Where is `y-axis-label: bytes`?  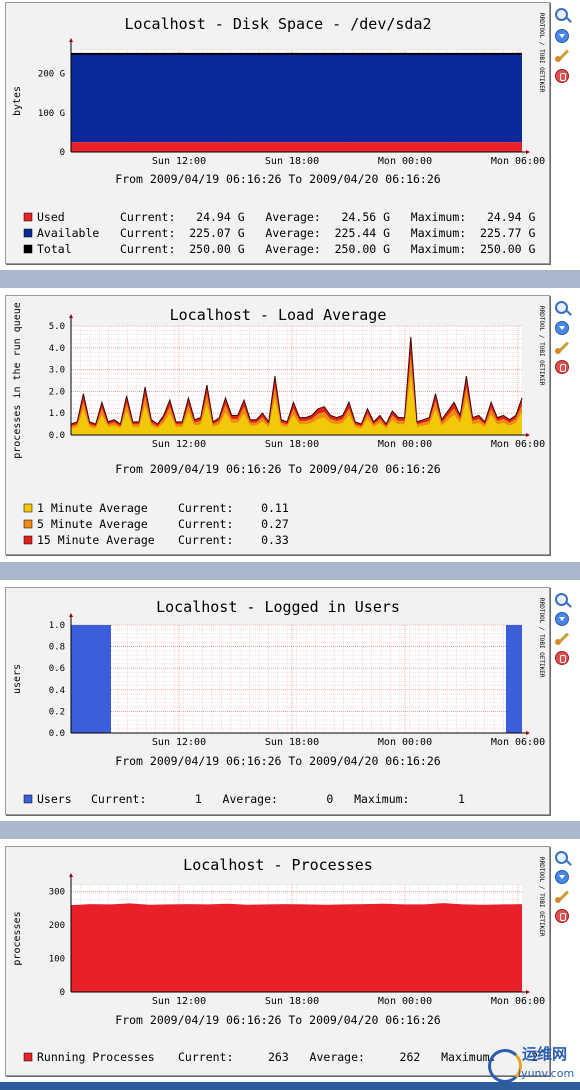
y-axis-label: bytes is located at coordinates (17, 101).